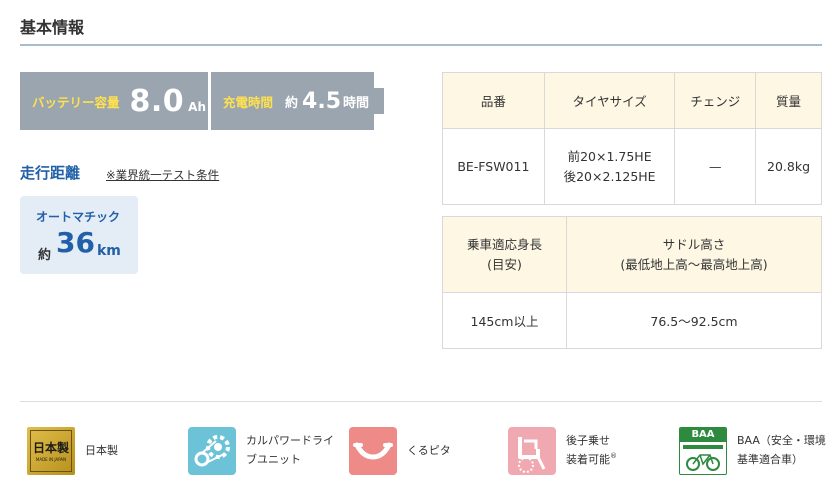 This screenshot has width=840, height=495. I want to click on feature-label: 日本製, so click(101, 450).